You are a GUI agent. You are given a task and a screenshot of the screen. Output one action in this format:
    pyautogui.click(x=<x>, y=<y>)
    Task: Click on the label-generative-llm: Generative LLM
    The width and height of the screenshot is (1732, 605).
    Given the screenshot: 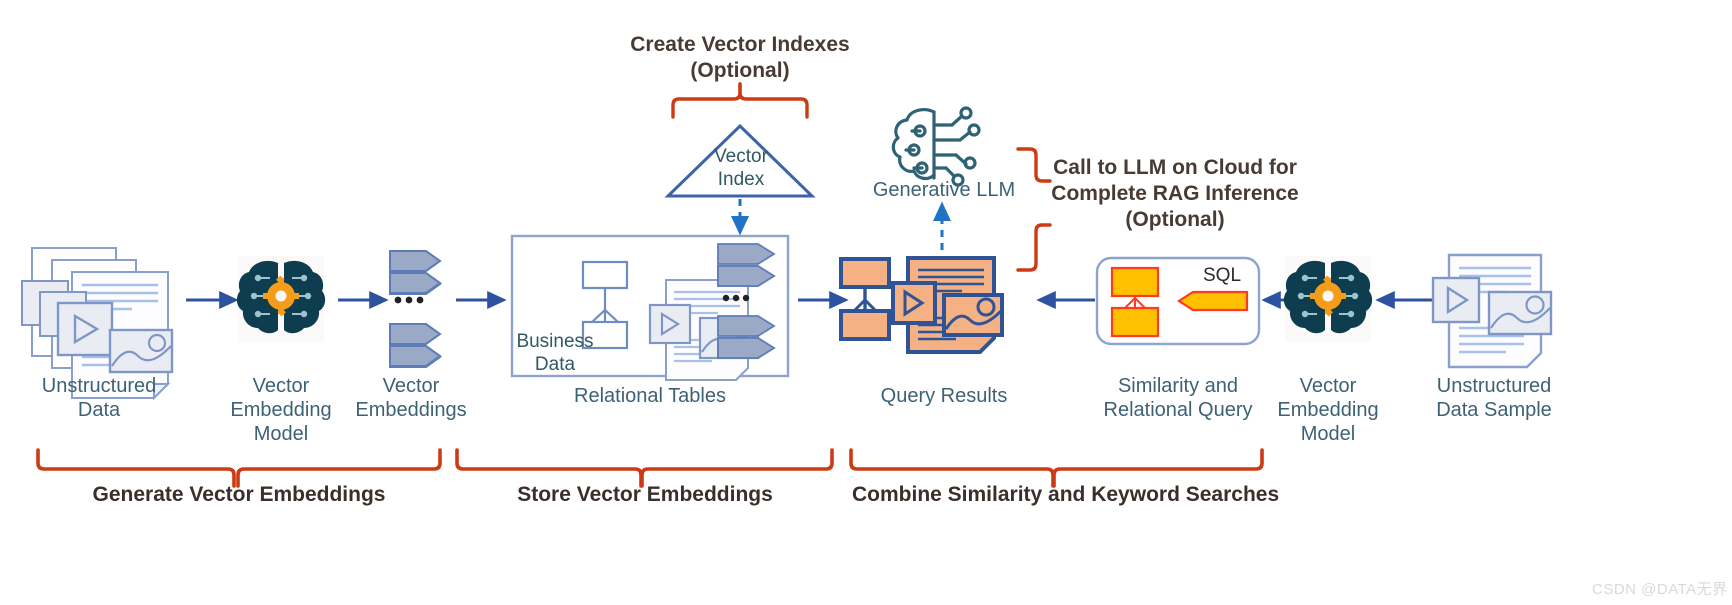 What is the action you would take?
    pyautogui.click(x=944, y=190)
    